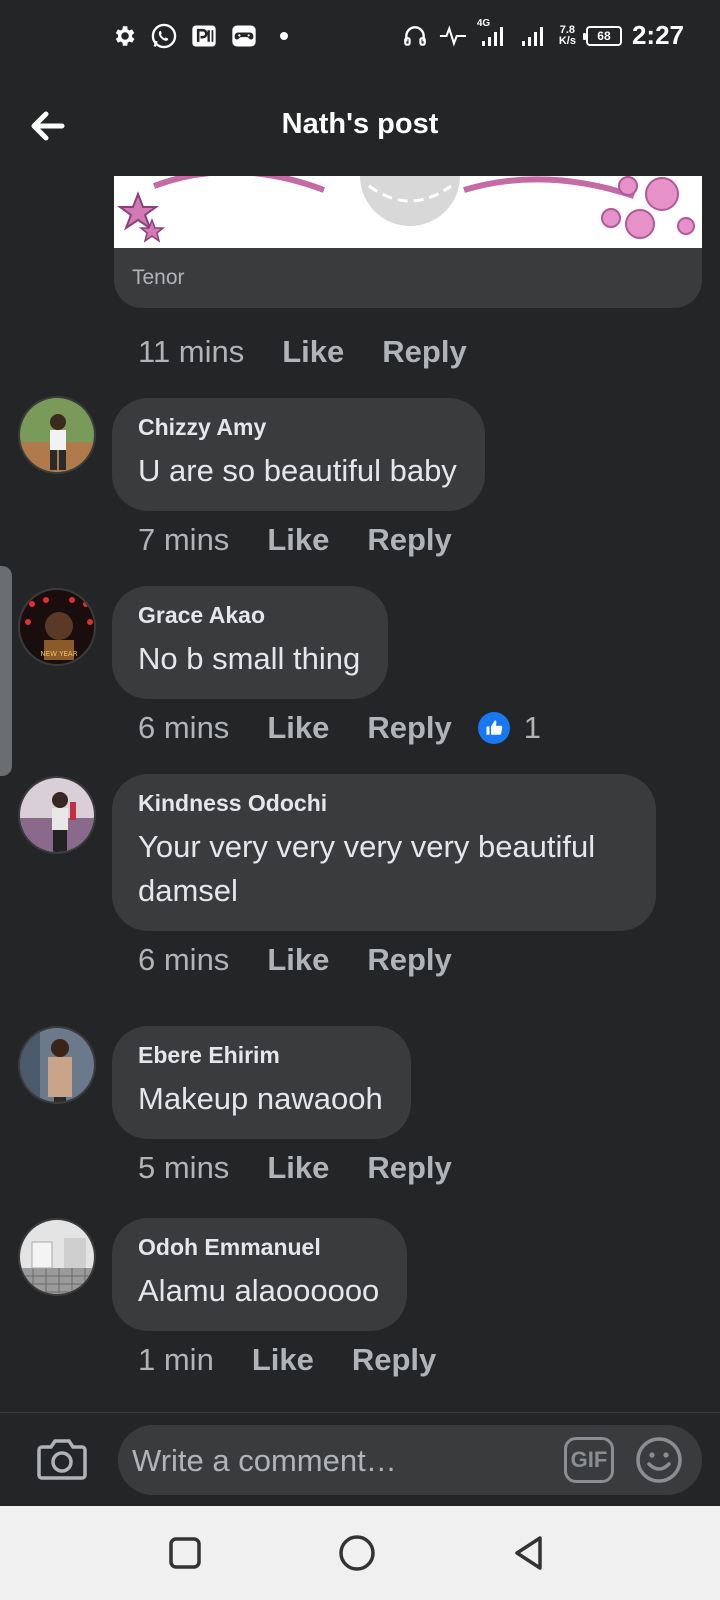 Image resolution: width=720 pixels, height=1600 pixels. I want to click on game-controller-icon, so click(244, 36).